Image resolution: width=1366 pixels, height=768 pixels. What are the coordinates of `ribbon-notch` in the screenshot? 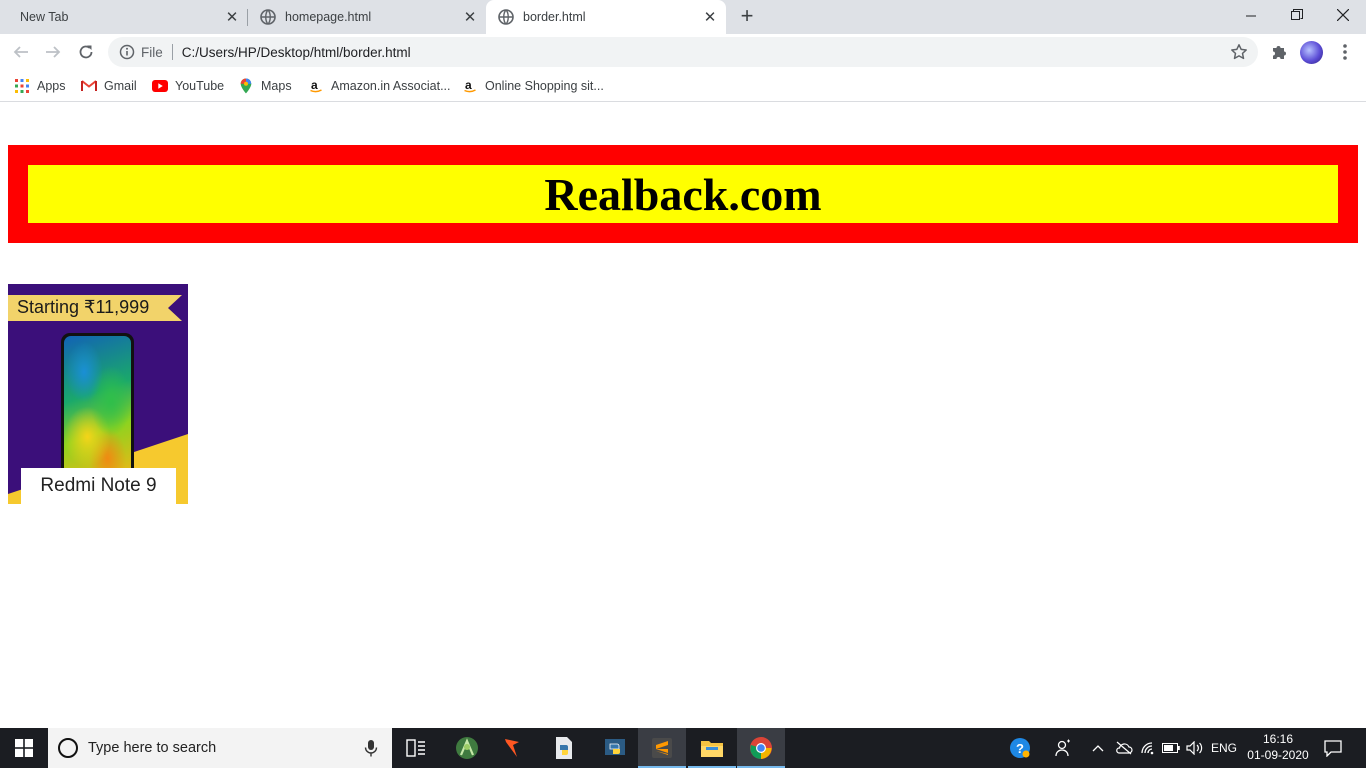 It's located at (175, 308).